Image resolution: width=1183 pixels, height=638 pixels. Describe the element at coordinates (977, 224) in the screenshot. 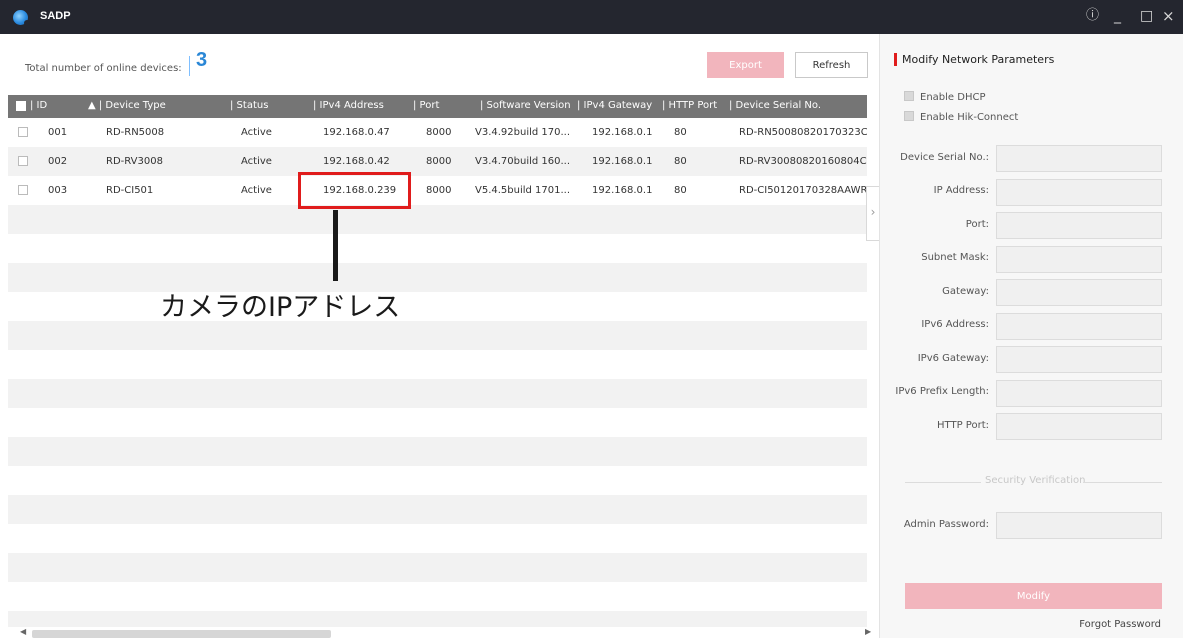

I see `port-label: Port:` at that location.